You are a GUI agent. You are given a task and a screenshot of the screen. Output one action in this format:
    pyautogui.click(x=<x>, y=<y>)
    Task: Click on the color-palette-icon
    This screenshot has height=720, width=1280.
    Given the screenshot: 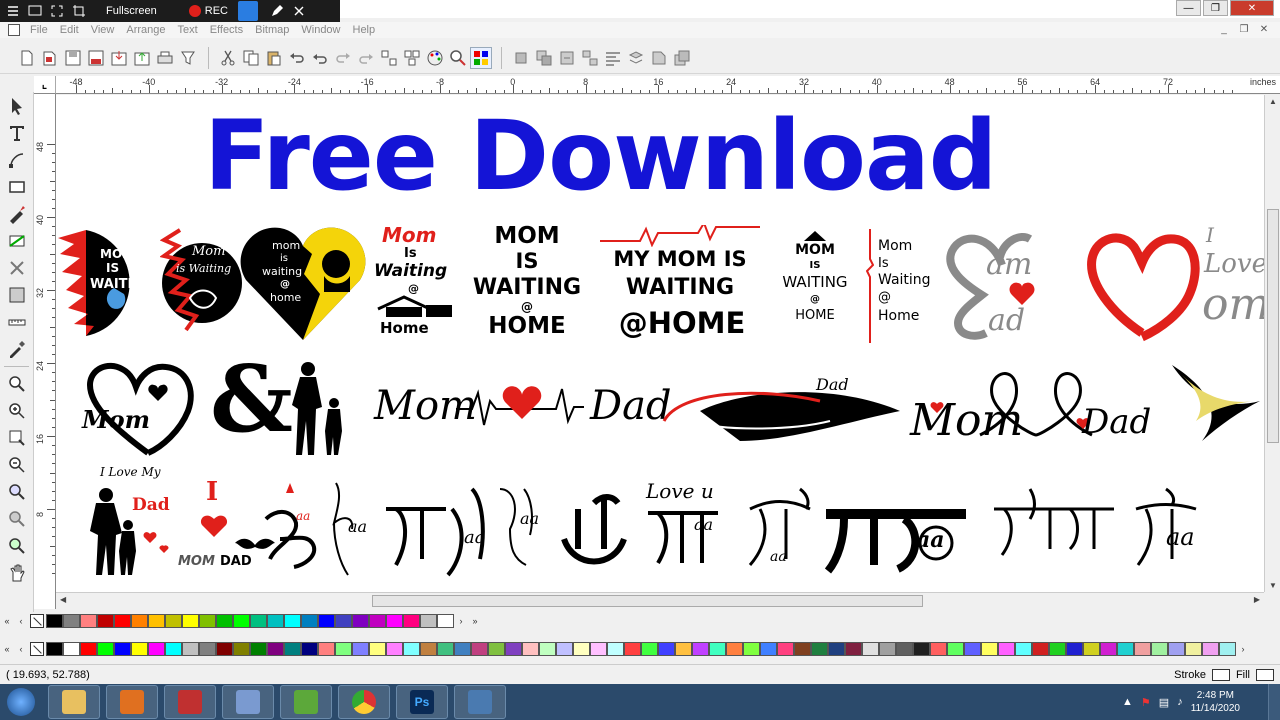 What is the action you would take?
    pyautogui.click(x=435, y=58)
    